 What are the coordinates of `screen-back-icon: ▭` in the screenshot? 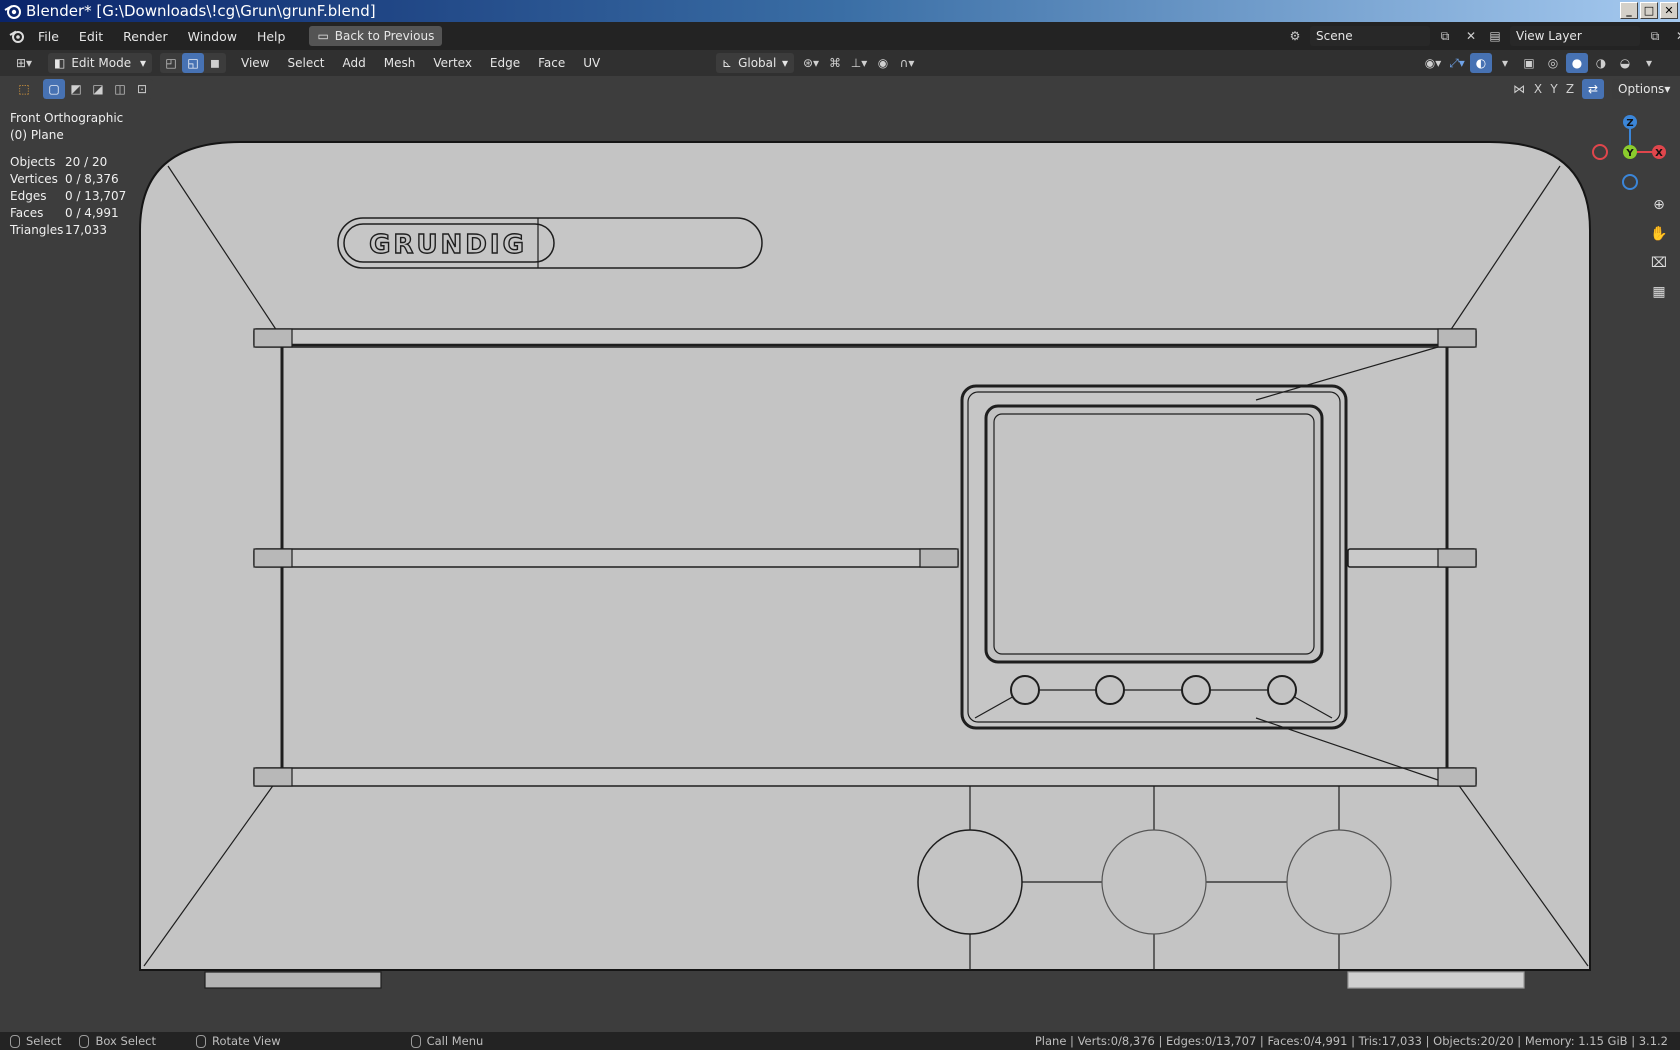 It's located at (323, 36).